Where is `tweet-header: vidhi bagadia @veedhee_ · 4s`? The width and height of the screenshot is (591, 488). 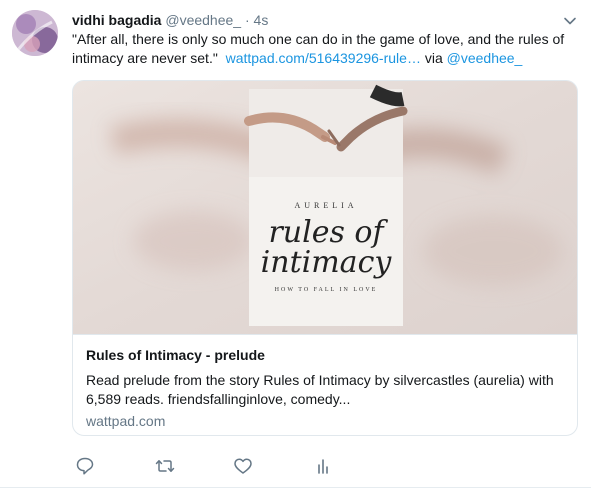
tweet-header: vidhi bagadia @veedhee_ · 4s is located at coordinates (321, 20).